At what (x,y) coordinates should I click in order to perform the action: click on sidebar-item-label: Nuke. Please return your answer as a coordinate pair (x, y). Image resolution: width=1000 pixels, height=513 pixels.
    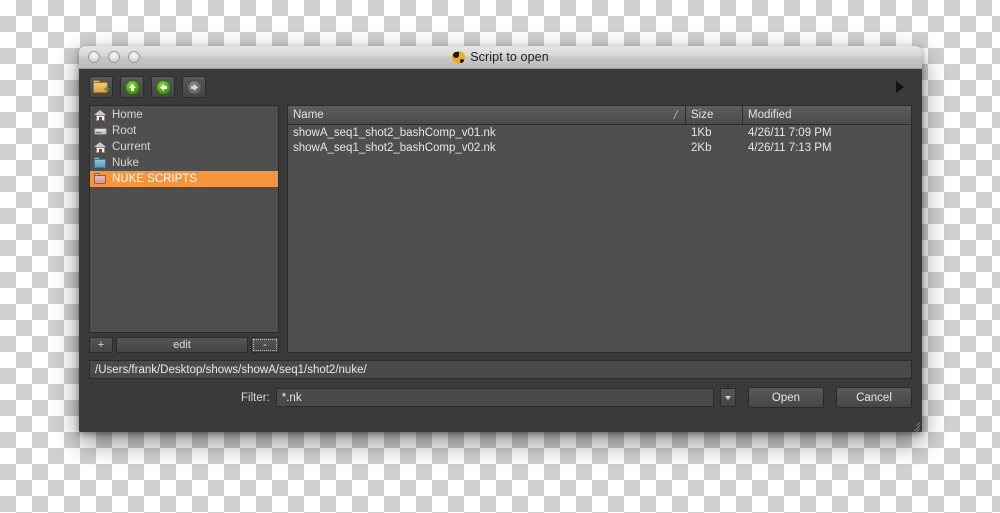
    Looking at the image, I should click on (125, 163).